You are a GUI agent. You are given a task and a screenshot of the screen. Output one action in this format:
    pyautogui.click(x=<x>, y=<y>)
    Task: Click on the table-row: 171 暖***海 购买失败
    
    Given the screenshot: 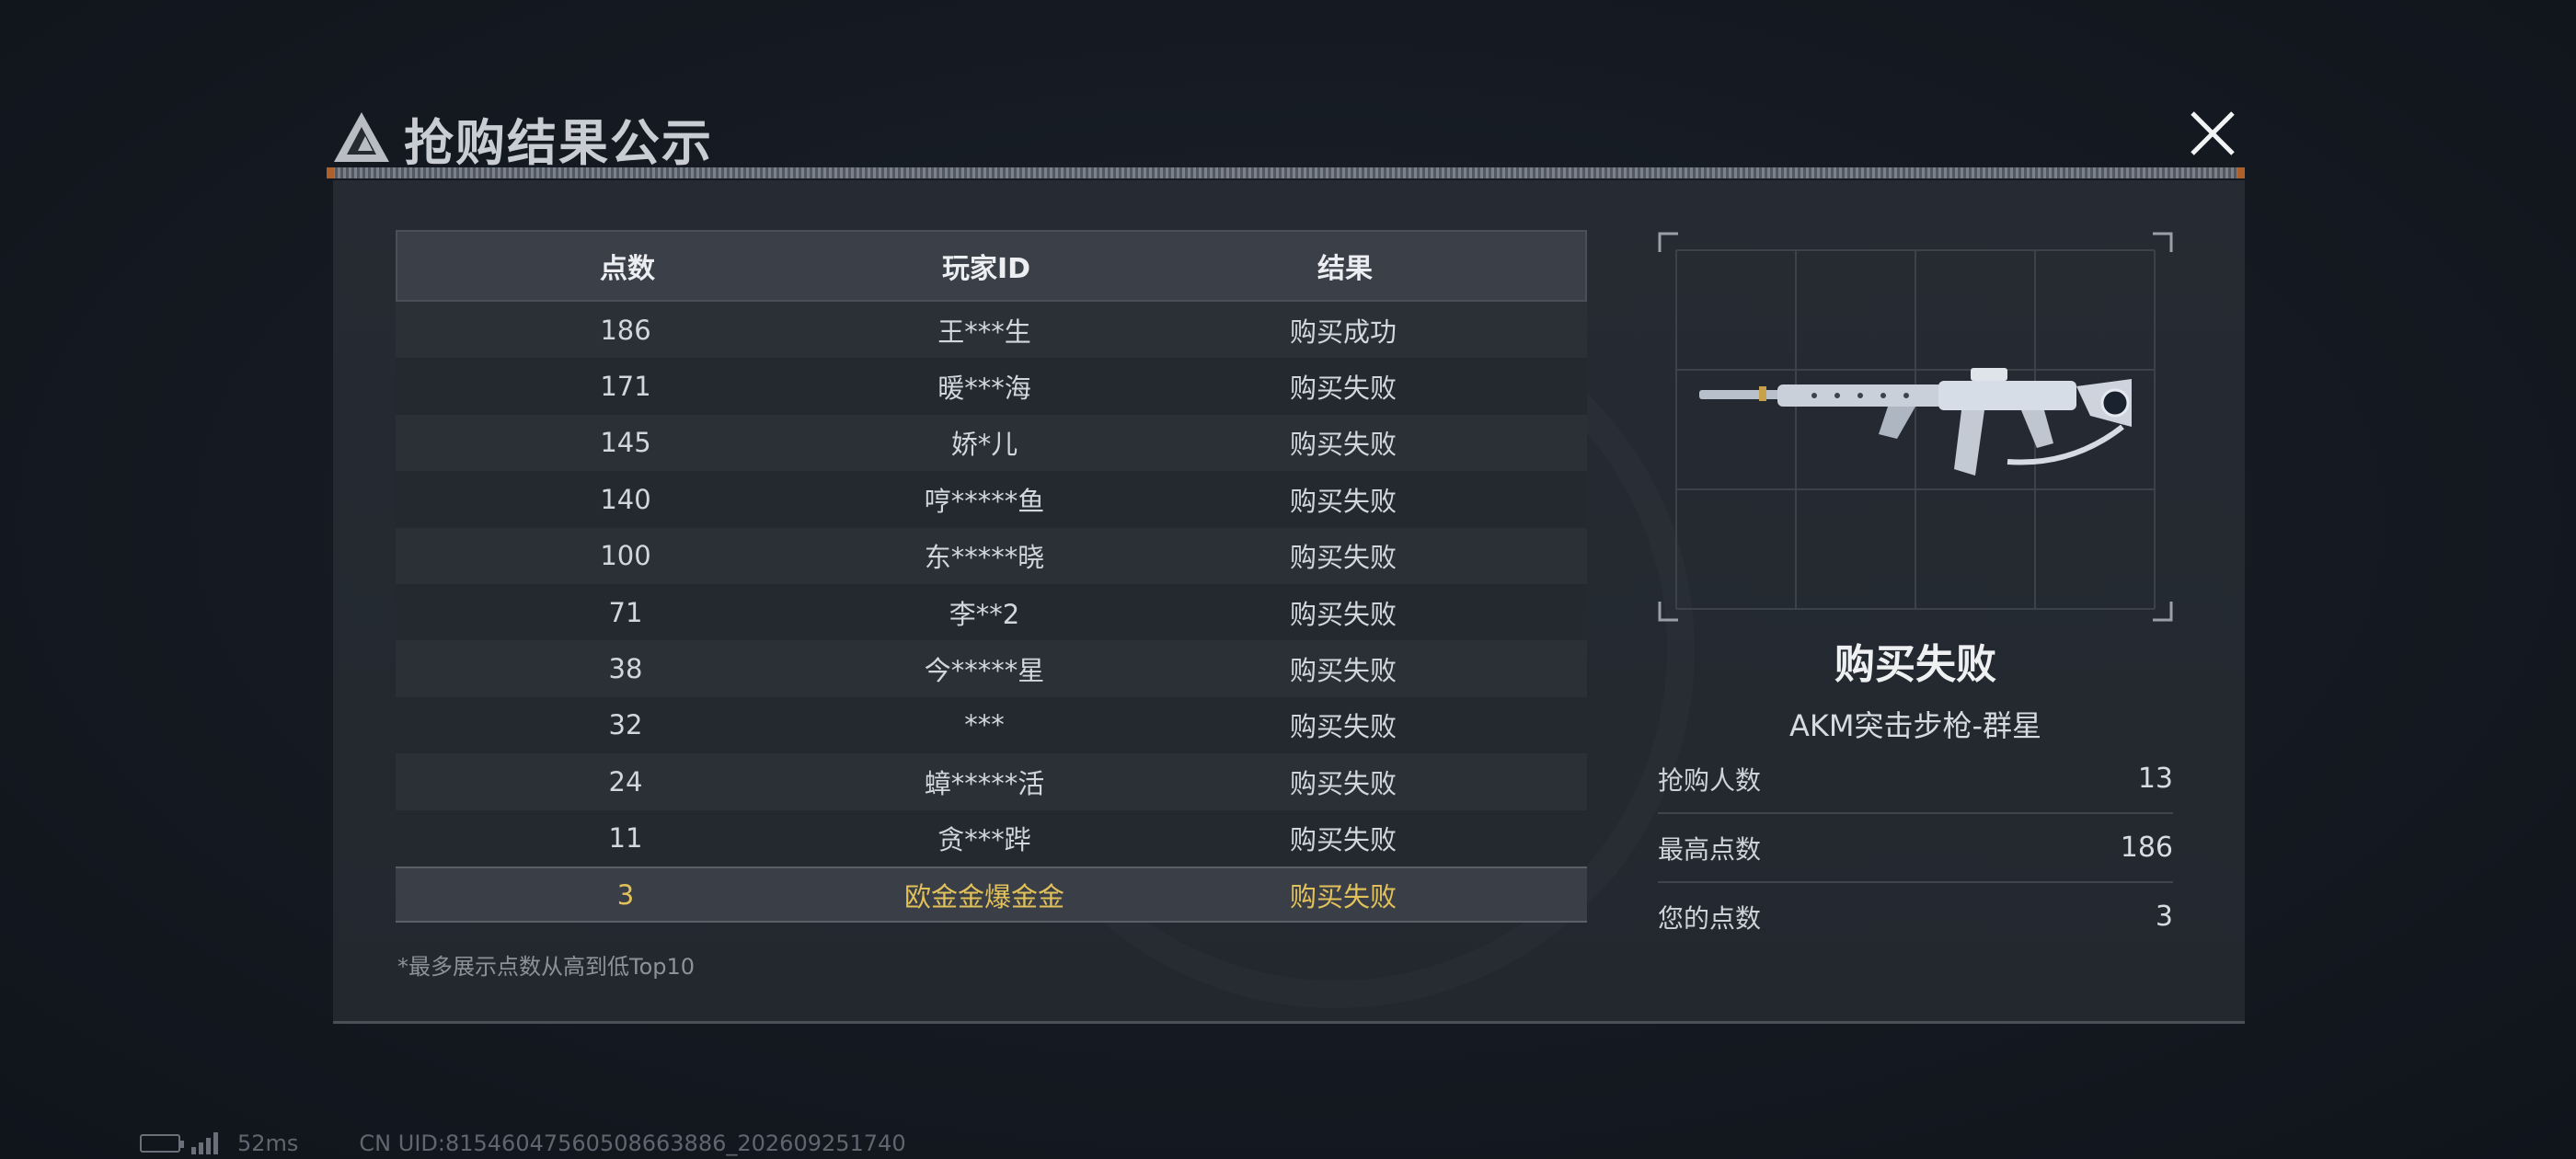 What is the action you would take?
    pyautogui.click(x=991, y=386)
    